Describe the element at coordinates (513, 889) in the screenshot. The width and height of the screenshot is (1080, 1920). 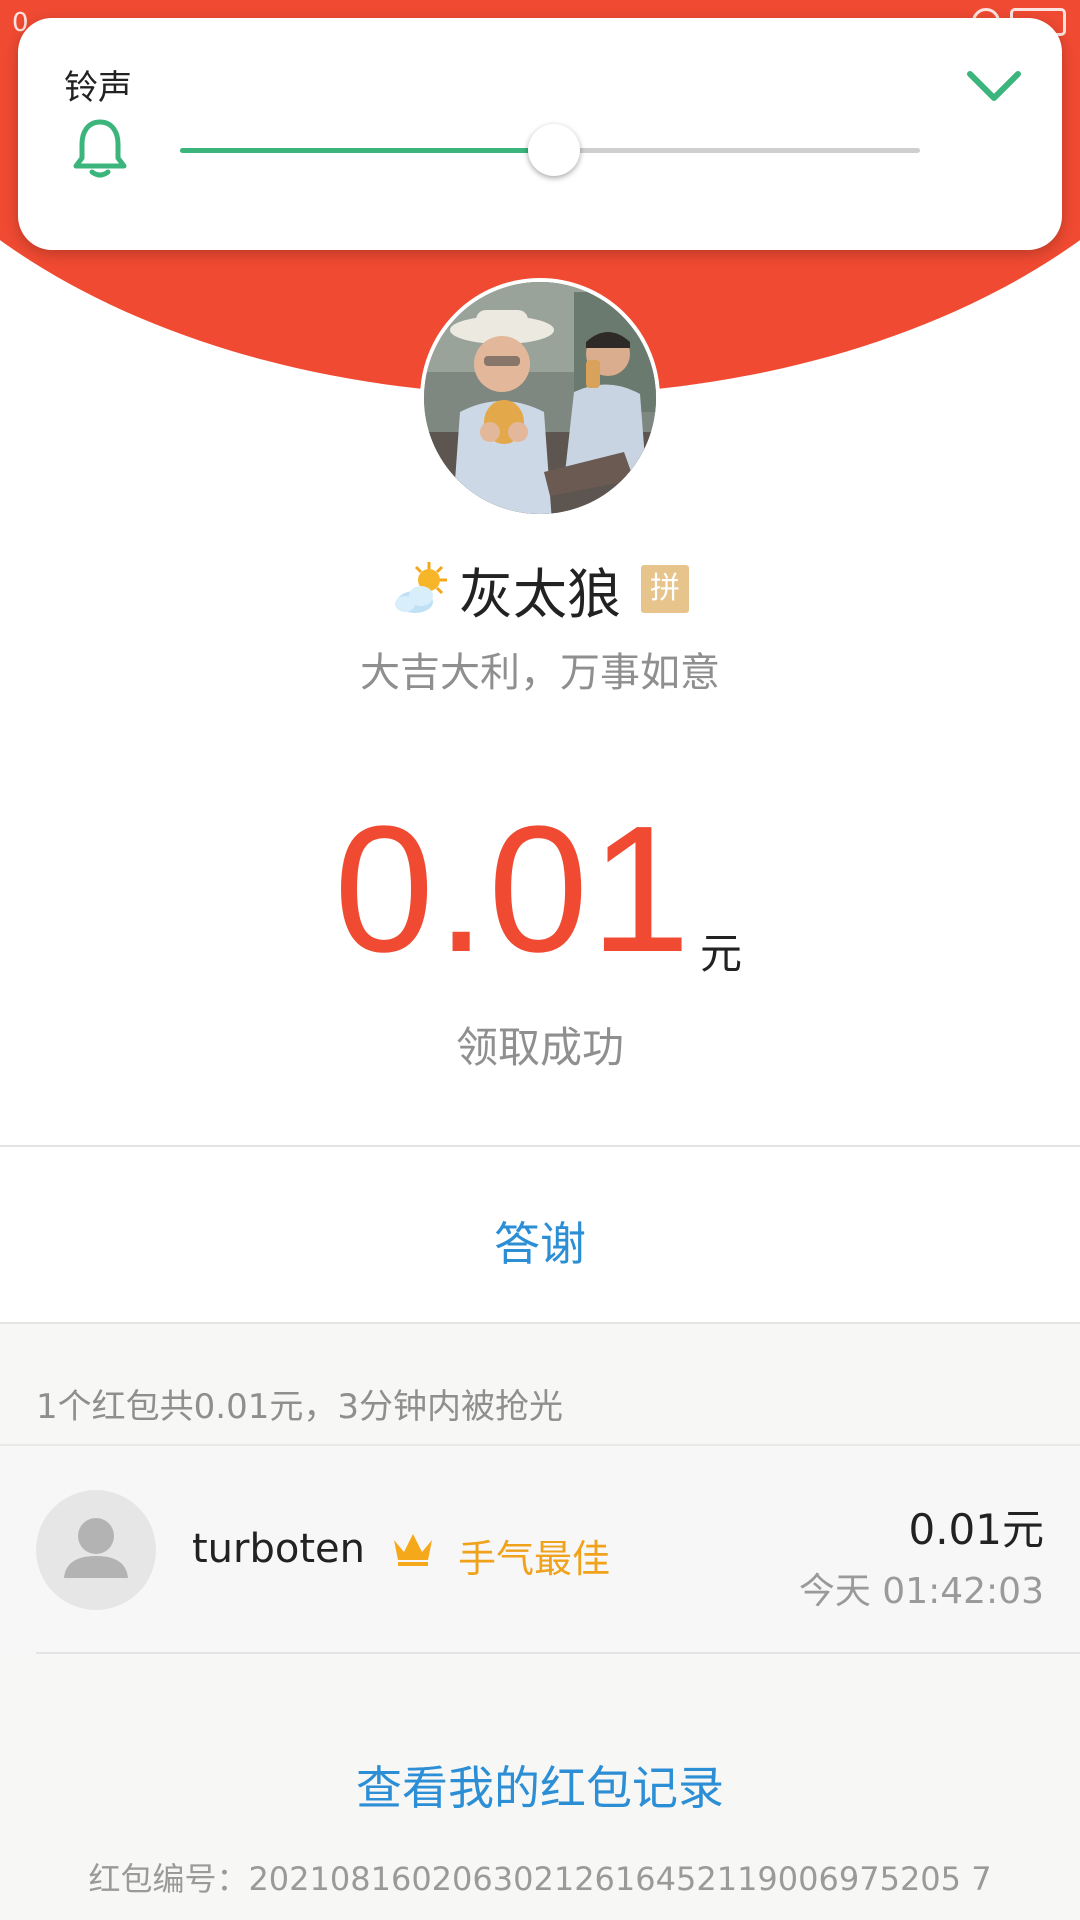
I see `amount-value: 0.01` at that location.